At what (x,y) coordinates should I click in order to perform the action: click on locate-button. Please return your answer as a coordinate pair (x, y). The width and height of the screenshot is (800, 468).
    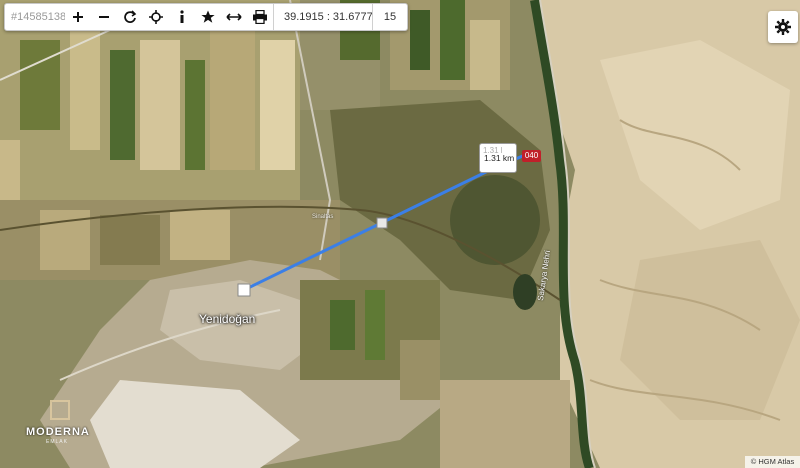
    Looking at the image, I should click on (156, 17).